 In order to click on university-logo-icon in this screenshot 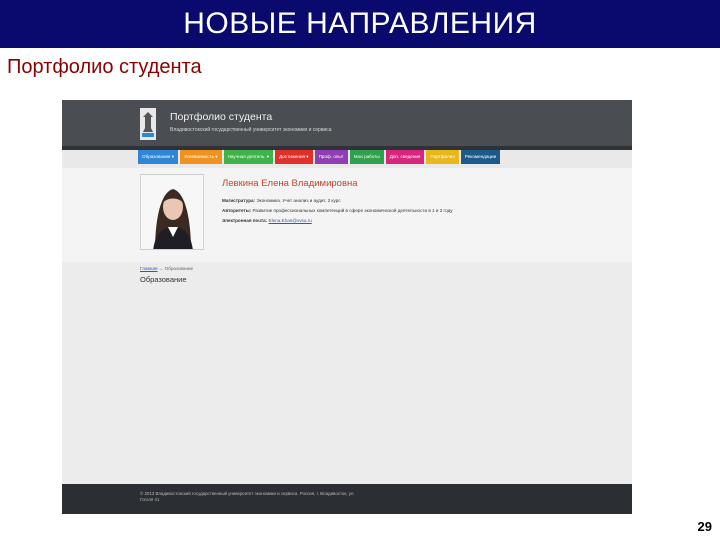, I will do `click(148, 124)`.